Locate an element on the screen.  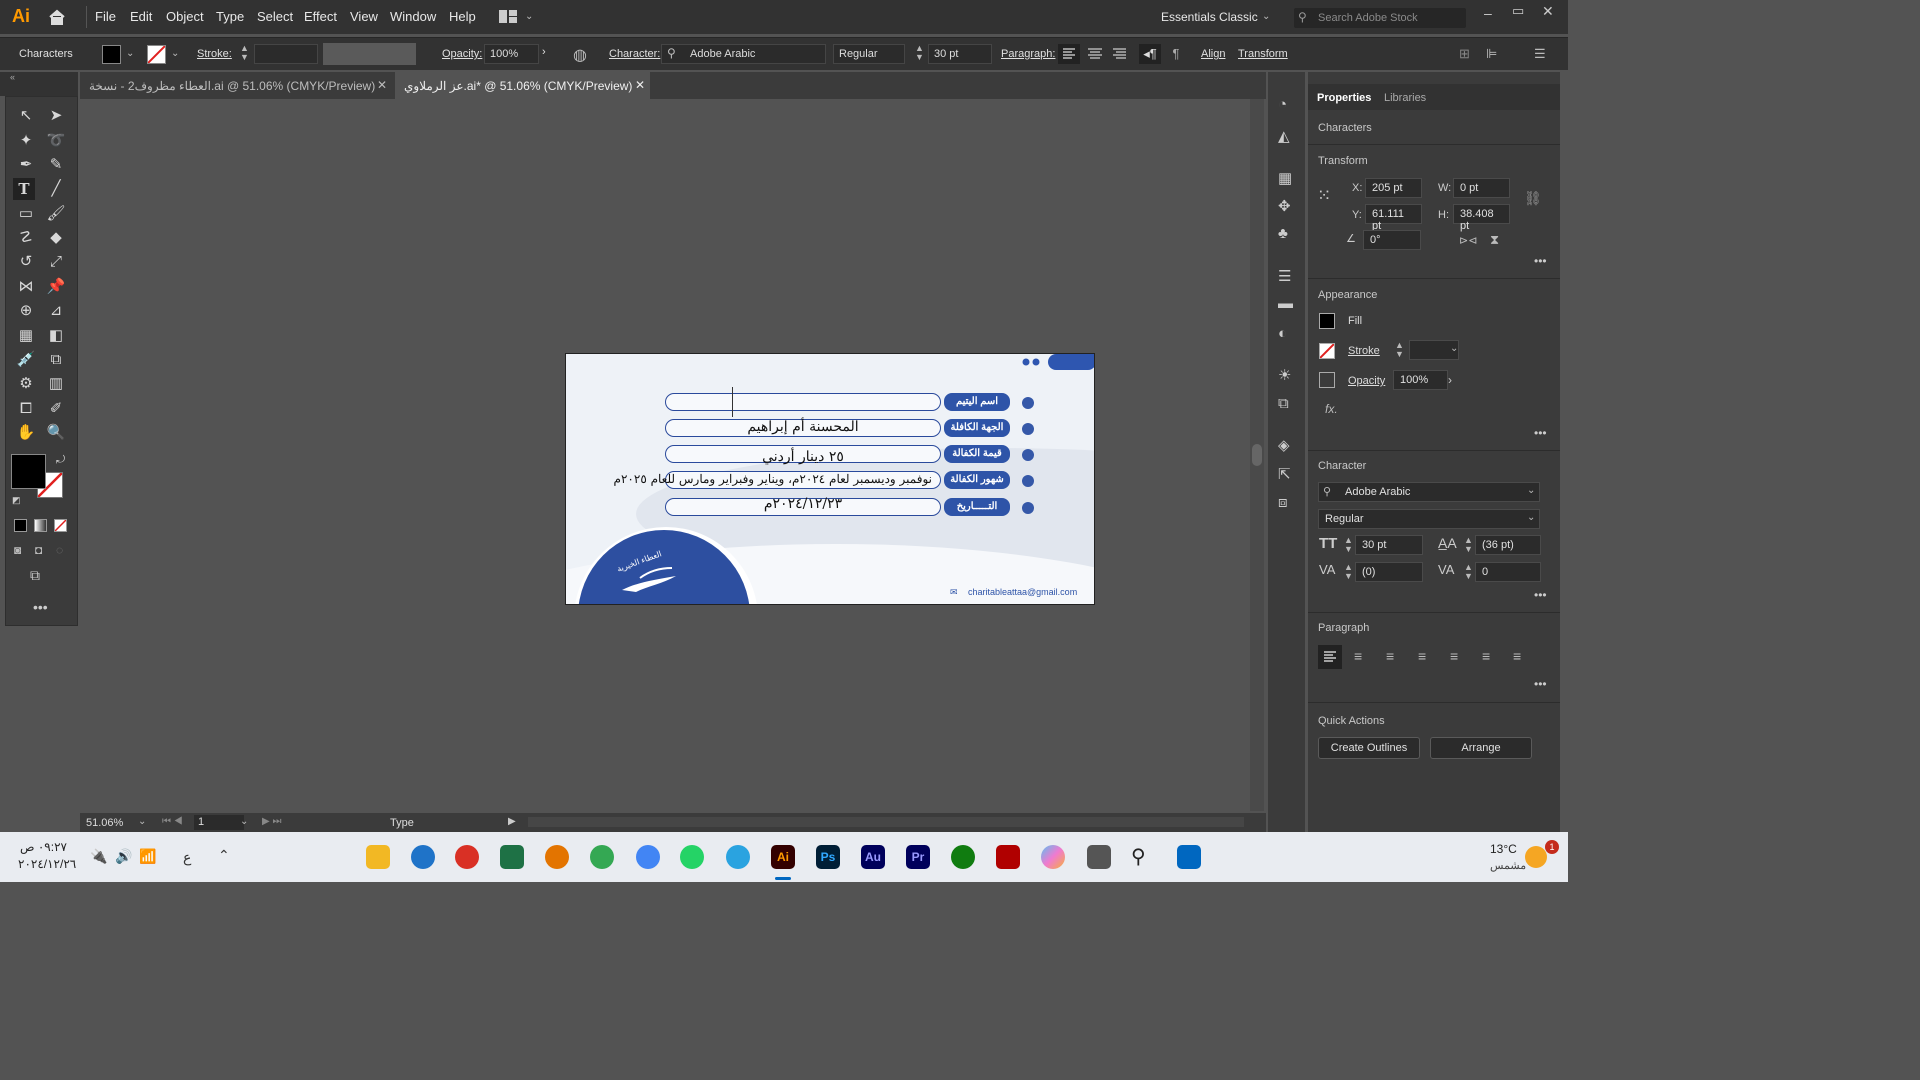
search-input: Search Adobe Stock is located at coordinates (1368, 18).